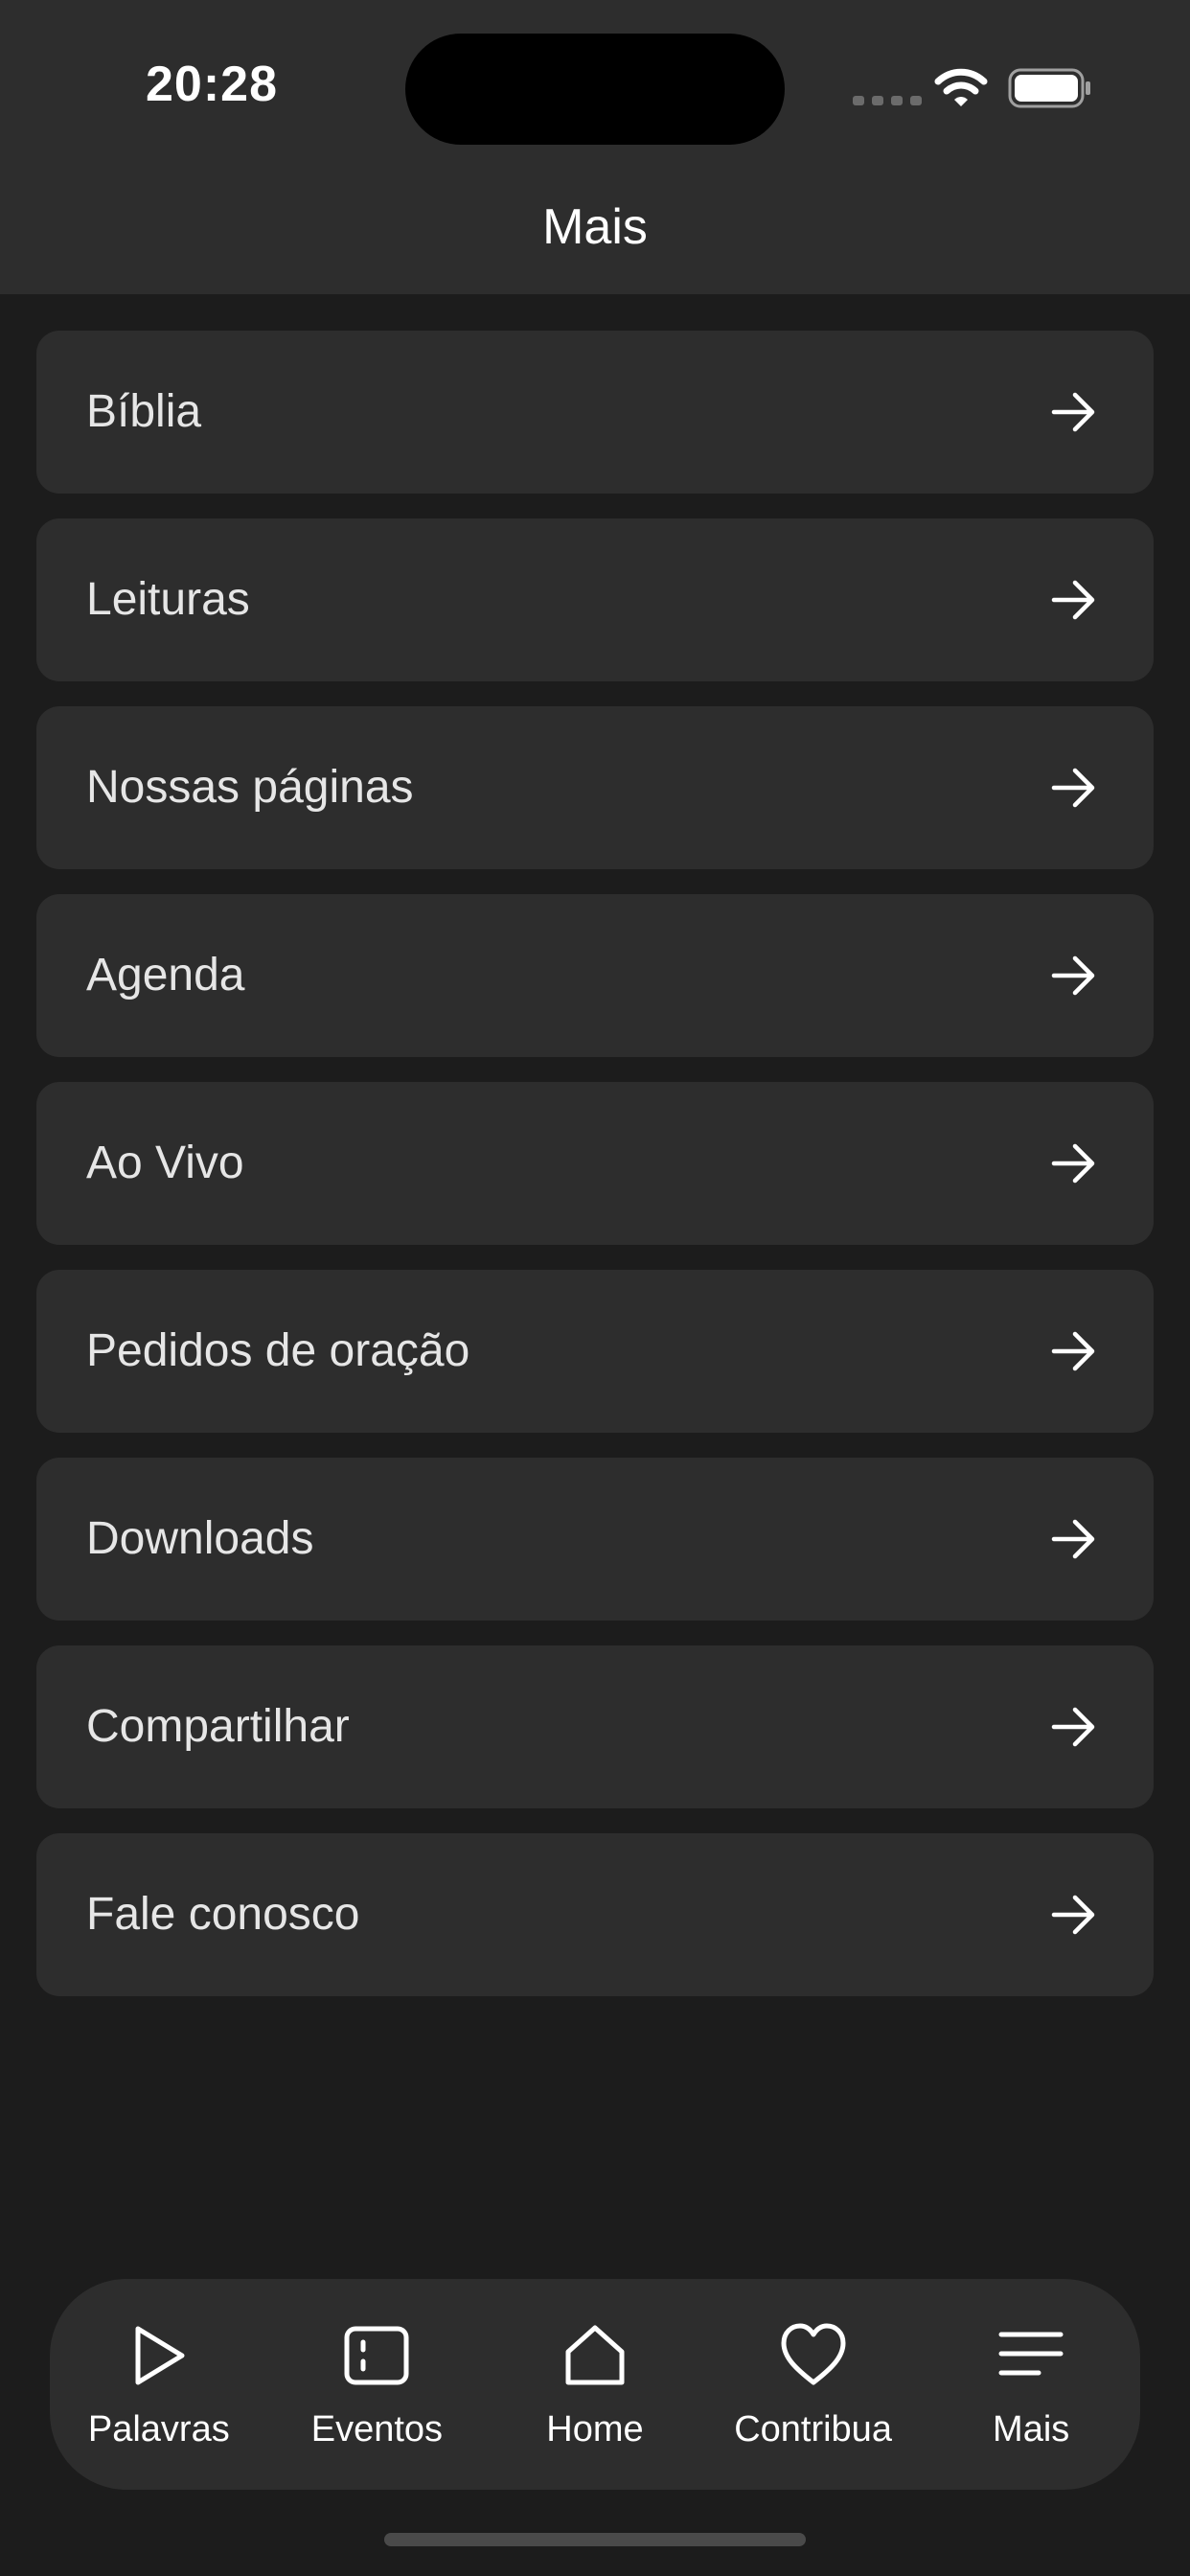  I want to click on menu-item-leituras: Leituras, so click(595, 599).